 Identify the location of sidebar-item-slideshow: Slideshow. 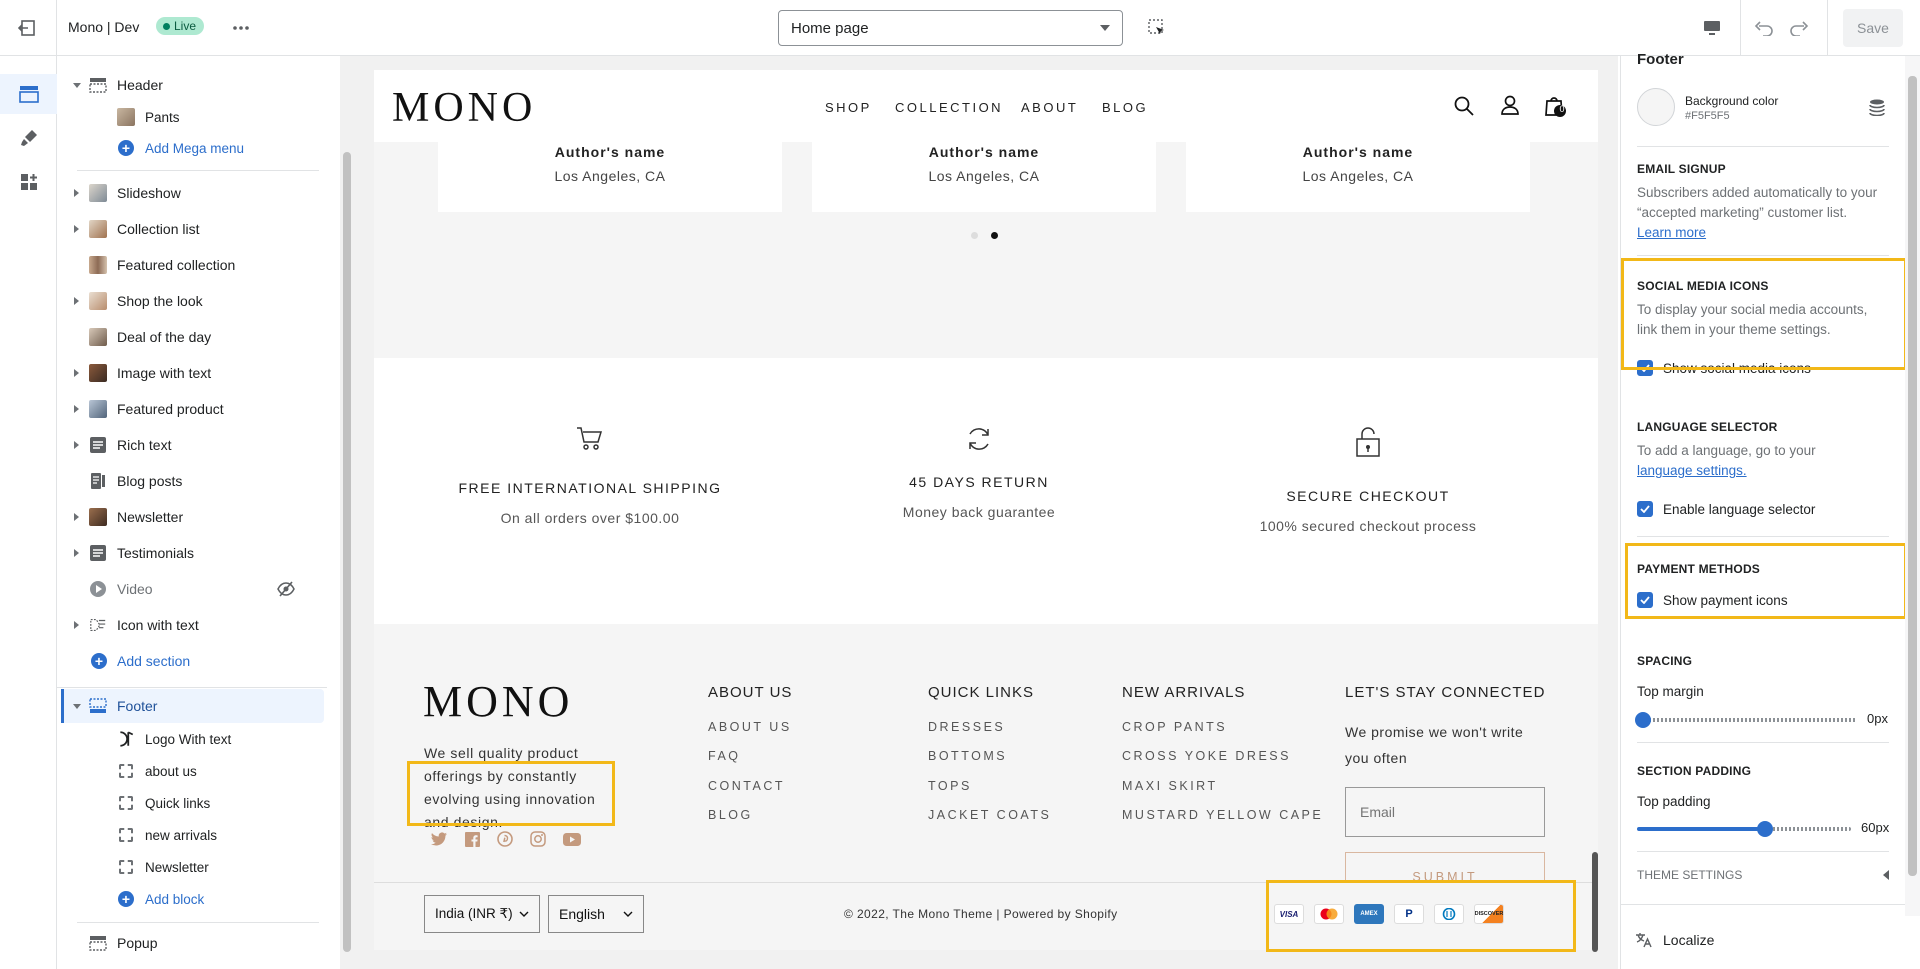
(192, 193).